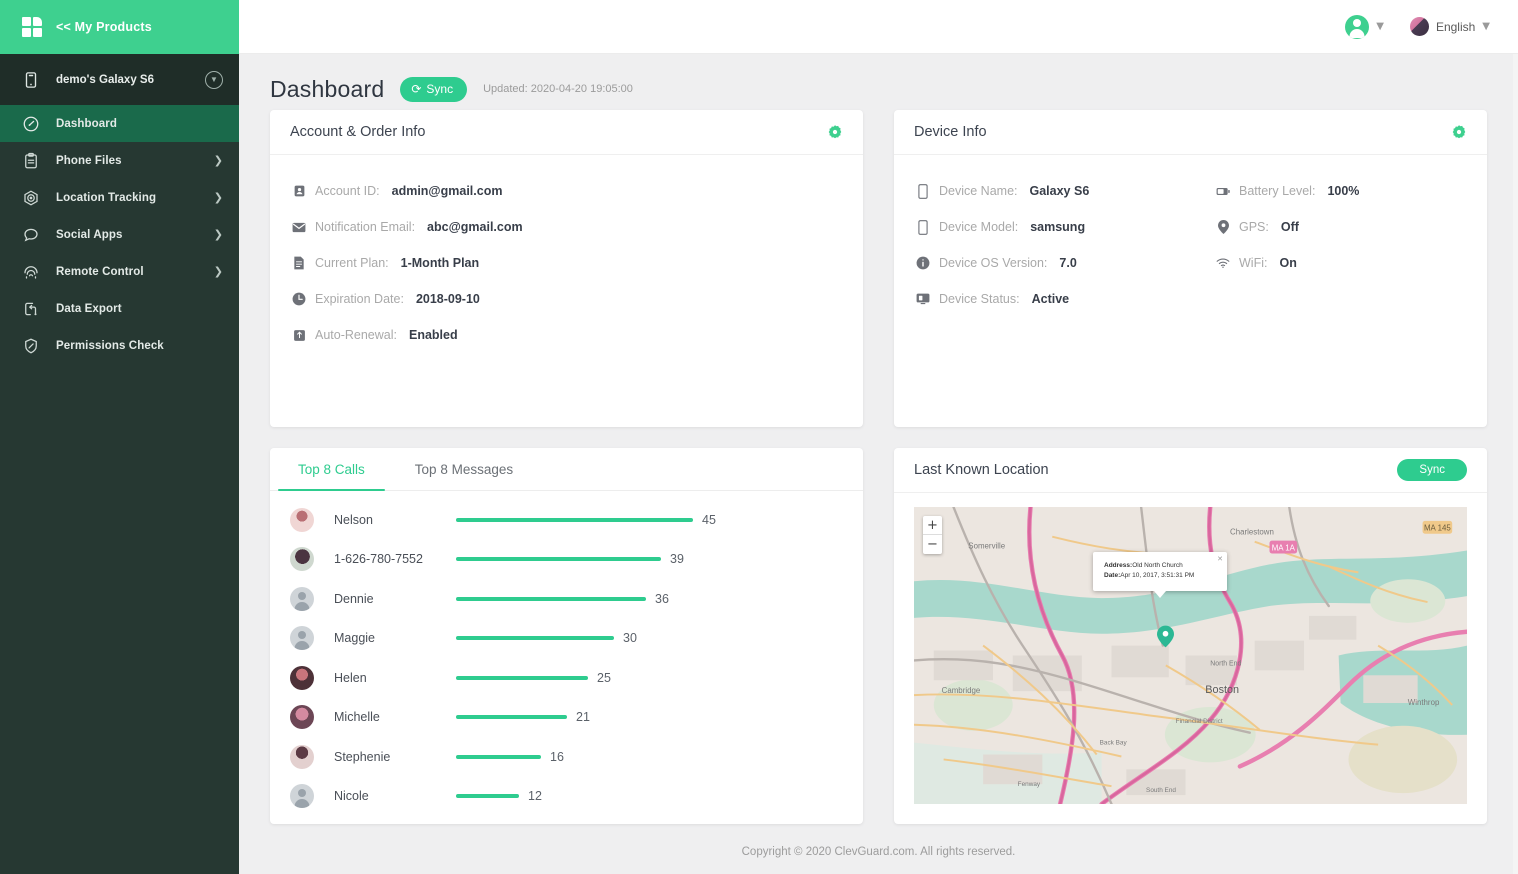 The width and height of the screenshot is (1518, 874). I want to click on info-label: Current Plan:, so click(352, 263).